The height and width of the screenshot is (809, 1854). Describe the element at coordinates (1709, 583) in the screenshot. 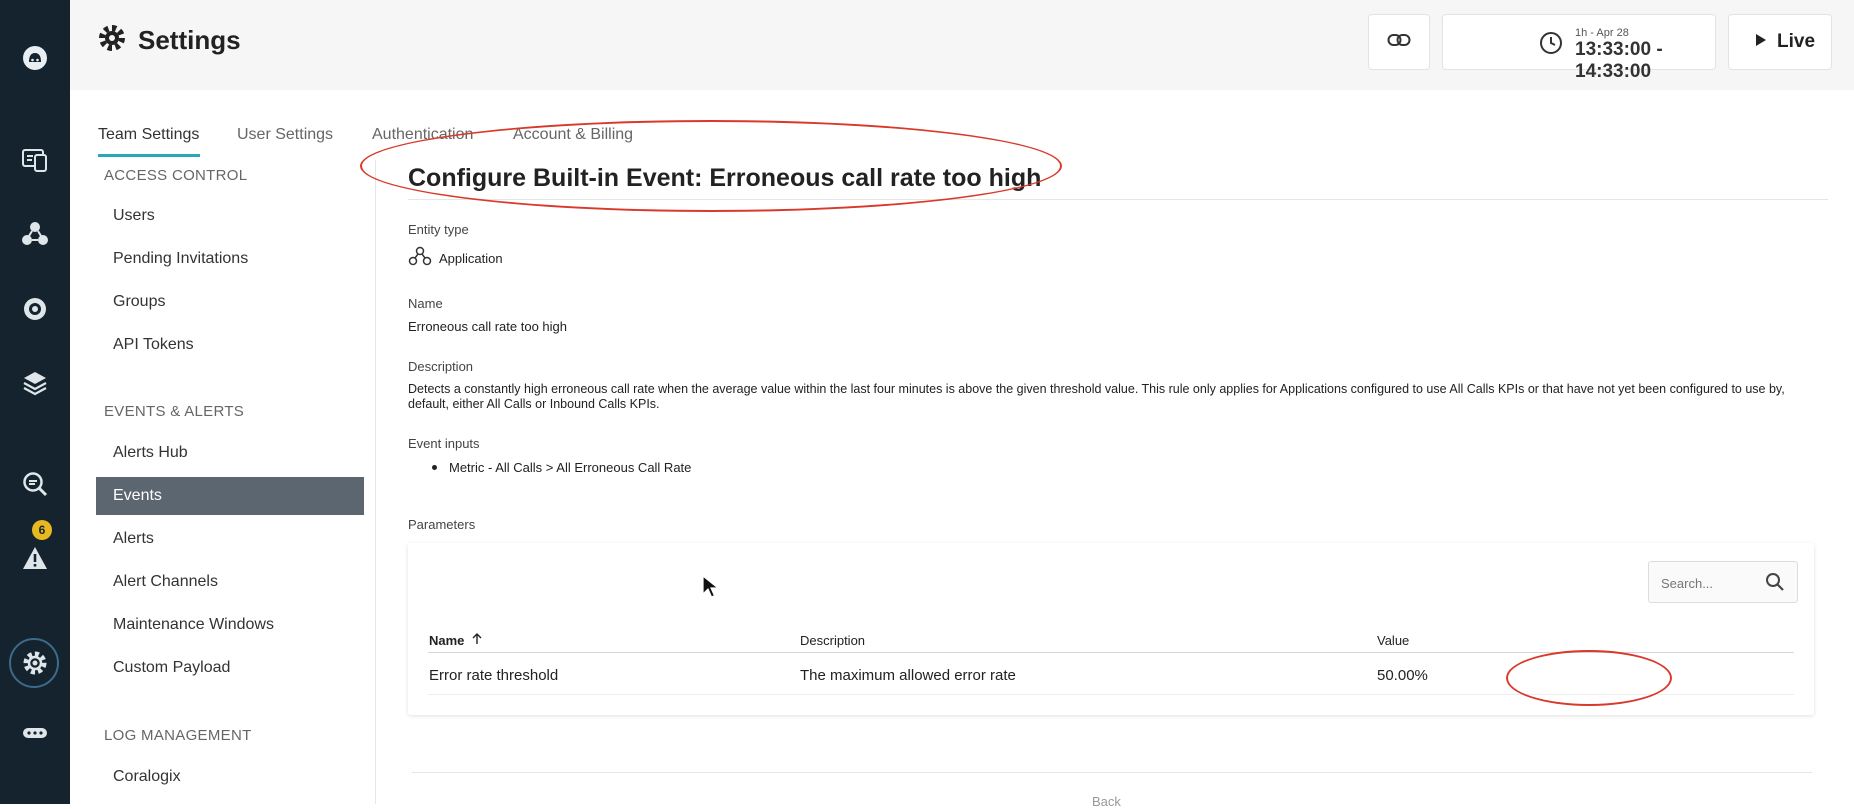

I see `search-input` at that location.